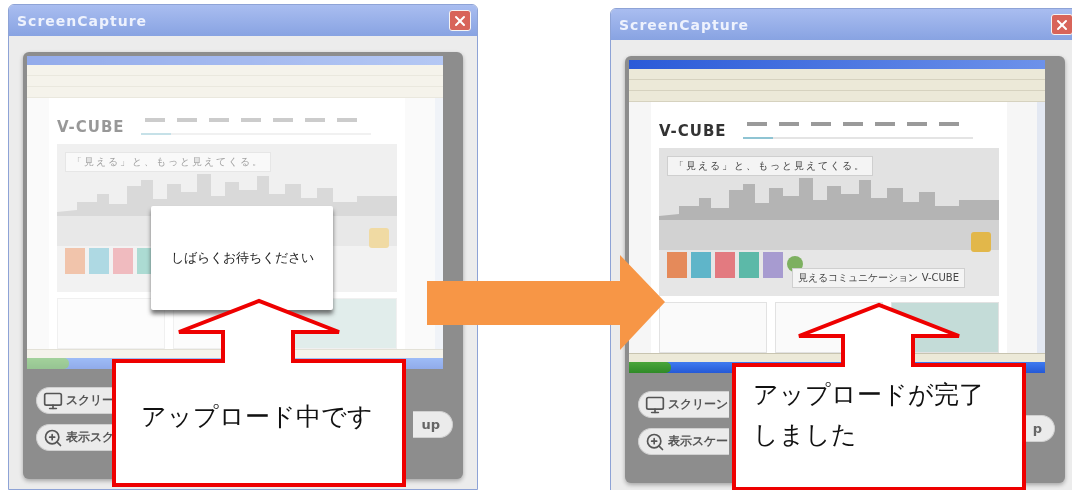 This screenshot has width=1072, height=490. Describe the element at coordinates (683, 404) in the screenshot. I see `capture-button: スクリーン` at that location.